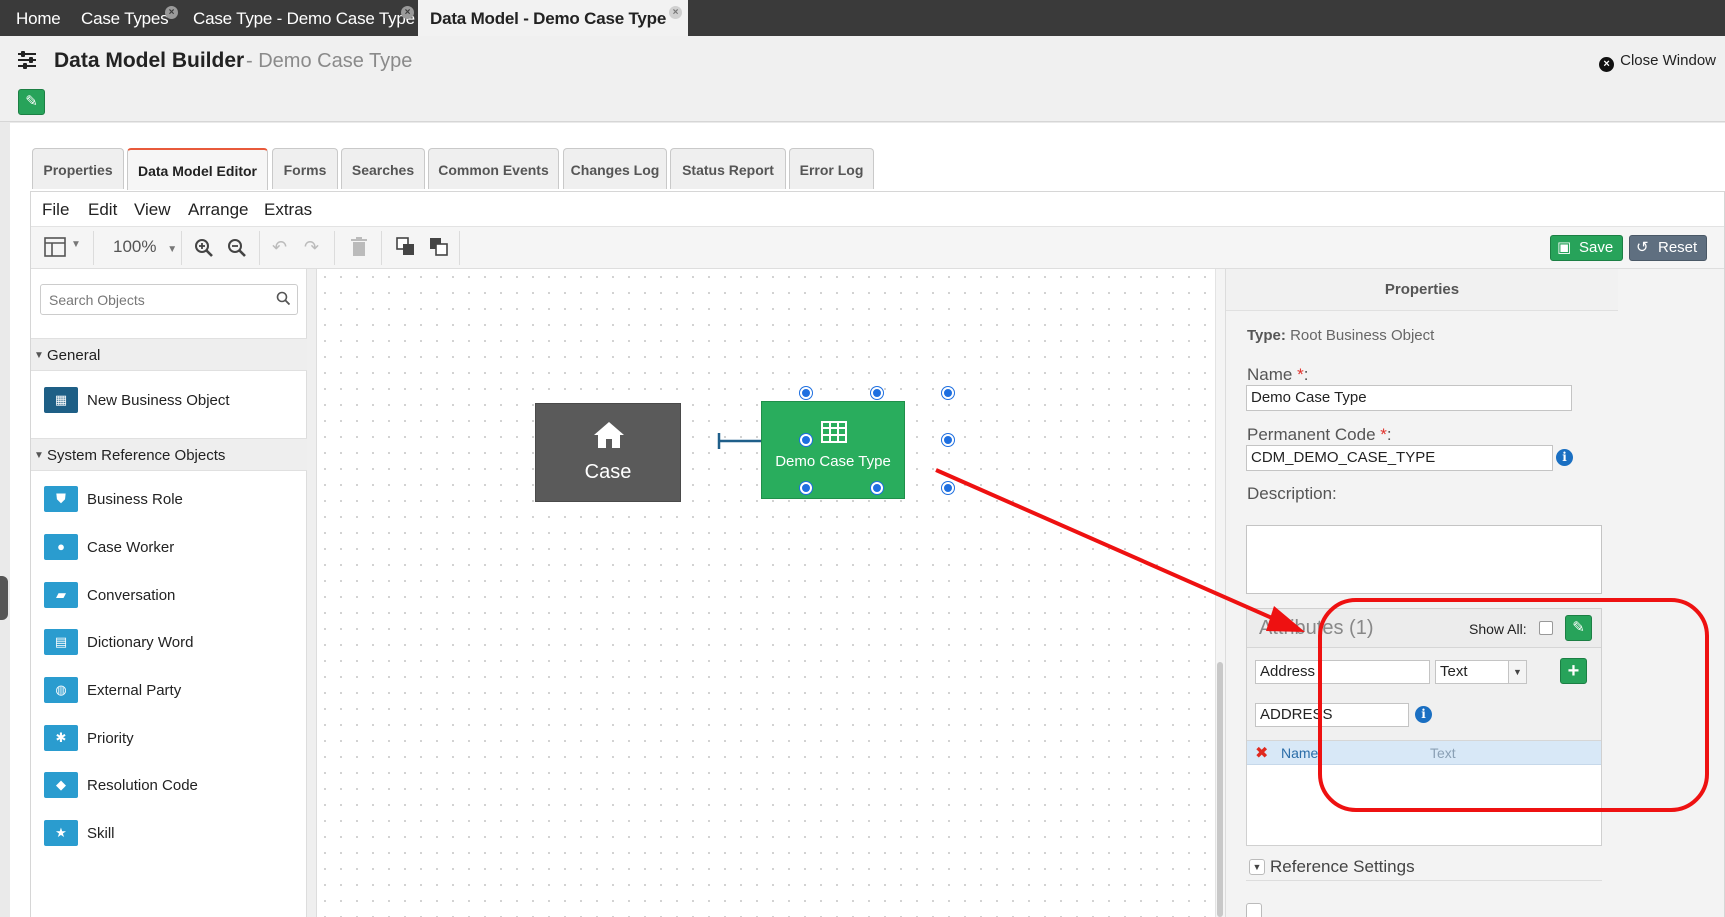 This screenshot has height=917, width=1725. What do you see at coordinates (4, 598) in the screenshot?
I see `left-edge-handle` at bounding box center [4, 598].